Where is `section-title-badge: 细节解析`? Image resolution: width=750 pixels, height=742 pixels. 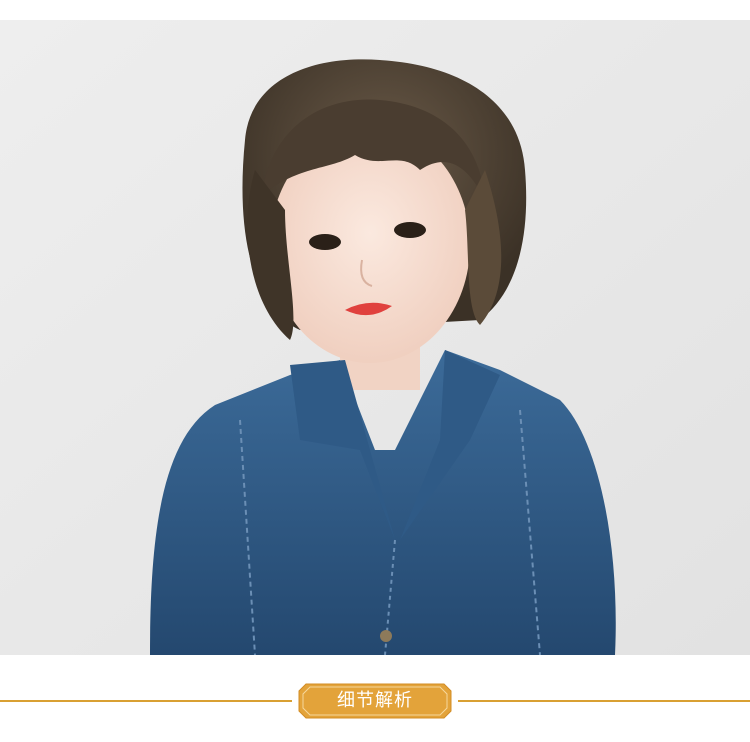
section-title-badge: 细节解析 is located at coordinates (375, 701).